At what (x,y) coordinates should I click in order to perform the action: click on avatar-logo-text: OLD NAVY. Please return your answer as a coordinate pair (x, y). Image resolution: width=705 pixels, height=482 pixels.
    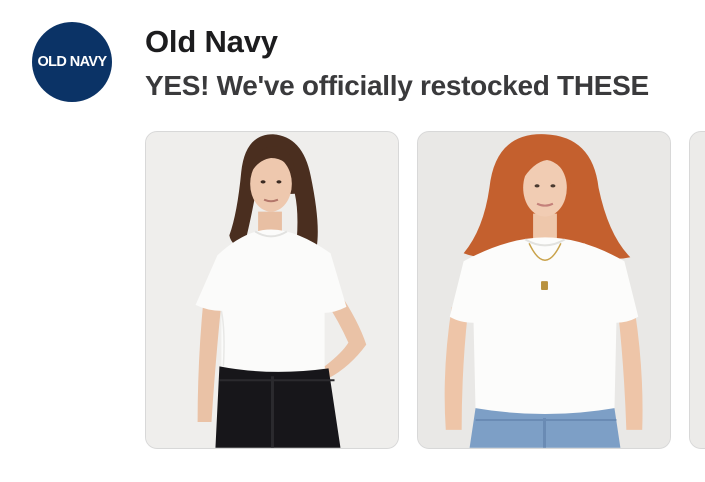
    Looking at the image, I should click on (72, 62).